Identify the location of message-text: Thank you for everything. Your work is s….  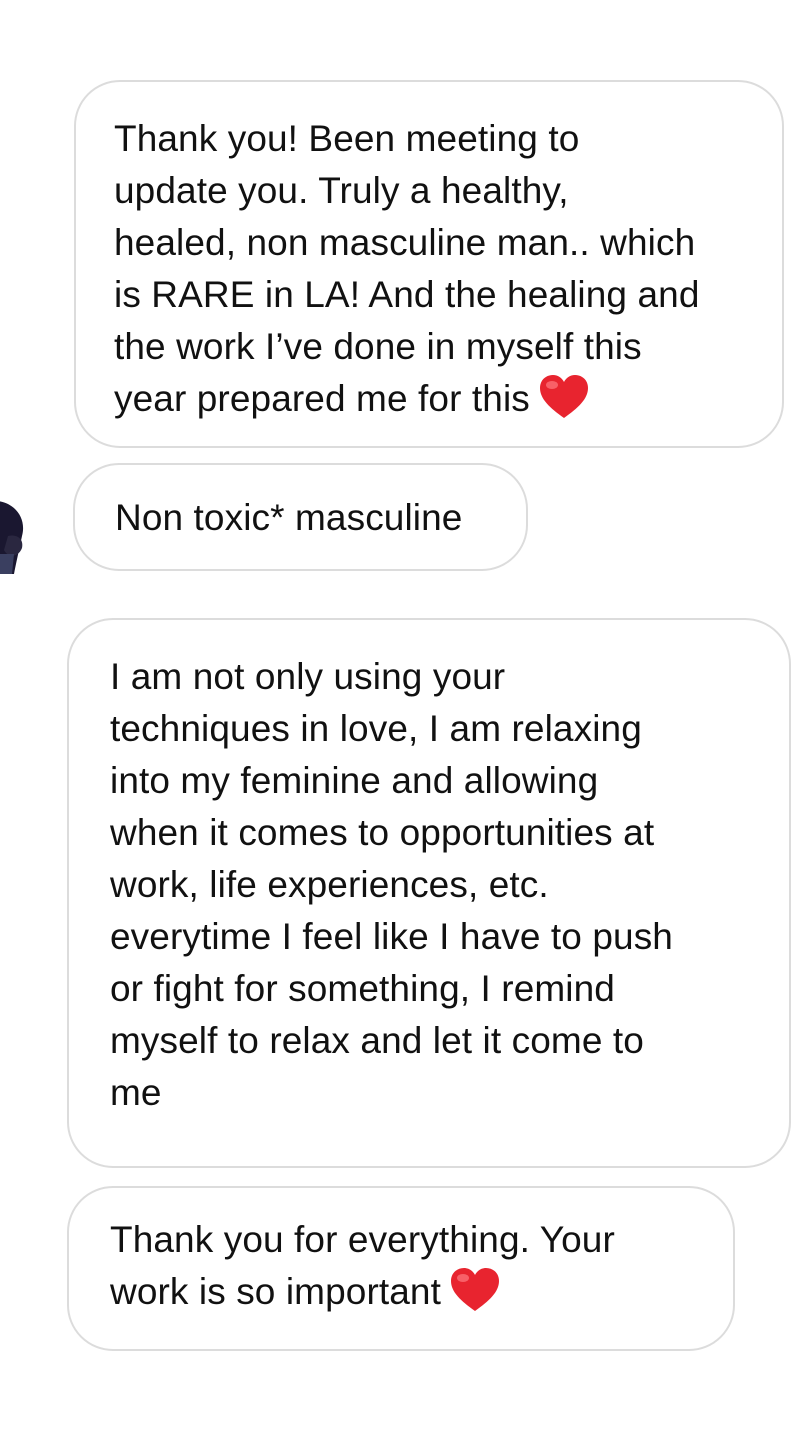
(362, 1265).